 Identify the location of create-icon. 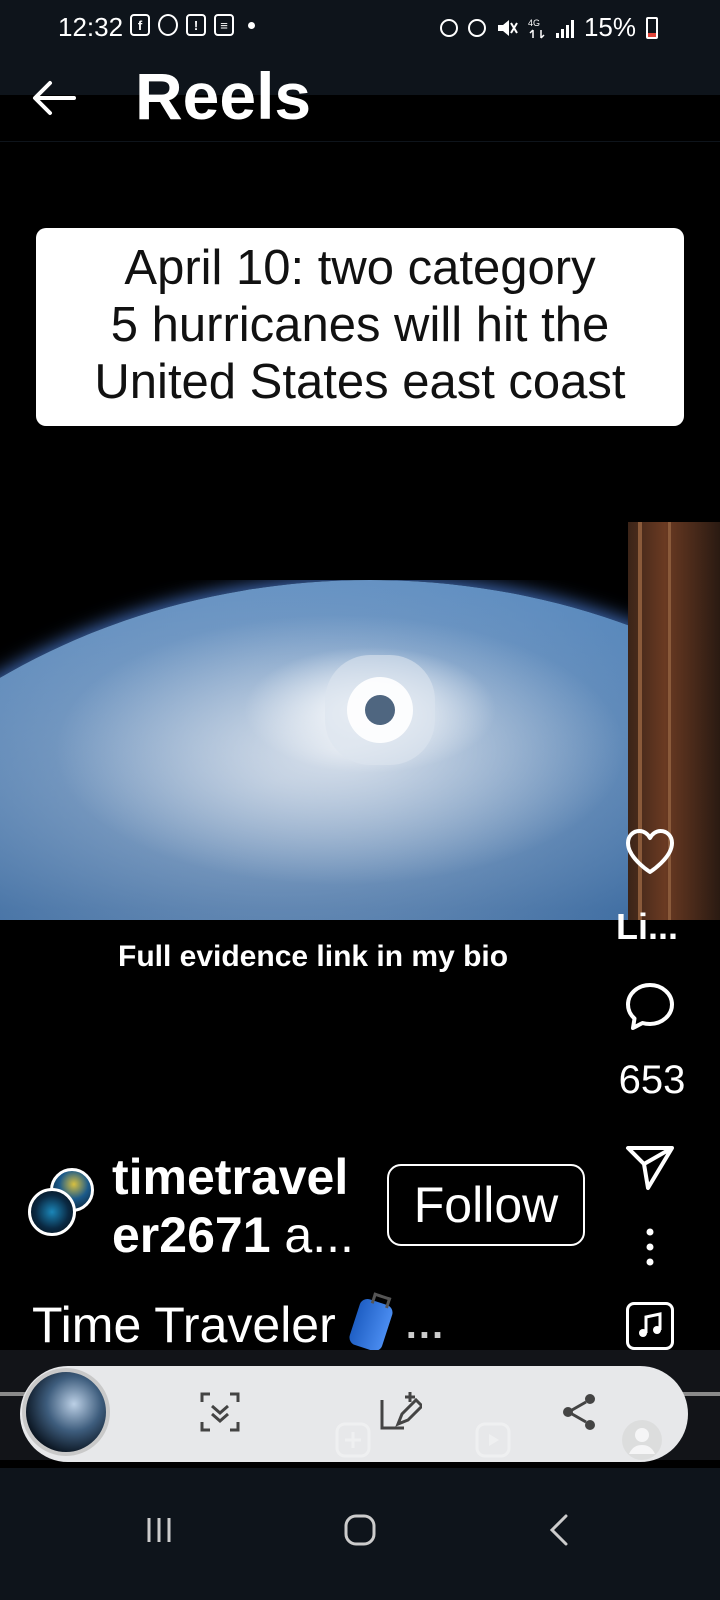
(353, 1440).